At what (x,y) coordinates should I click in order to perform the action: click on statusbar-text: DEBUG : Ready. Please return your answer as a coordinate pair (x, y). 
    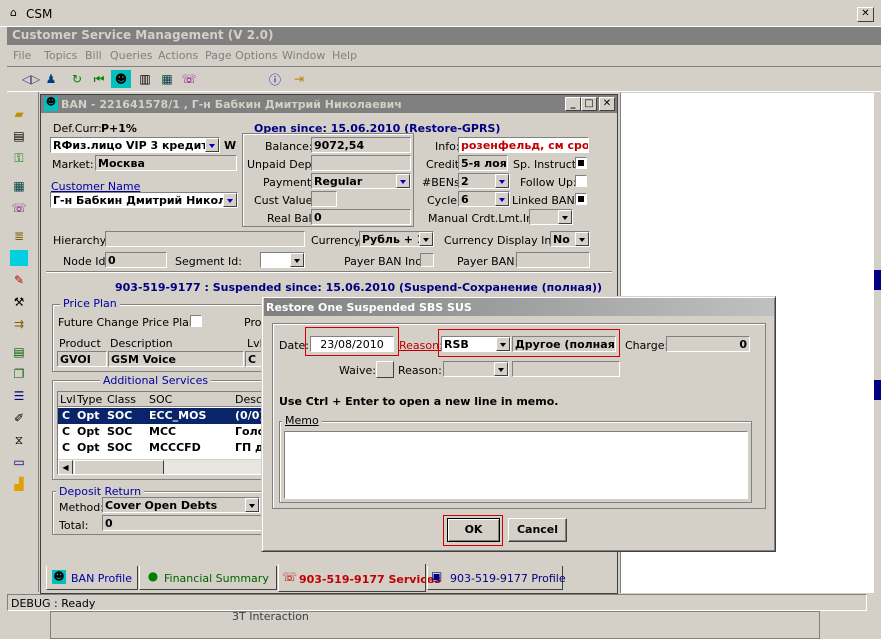
    Looking at the image, I should click on (53, 603).